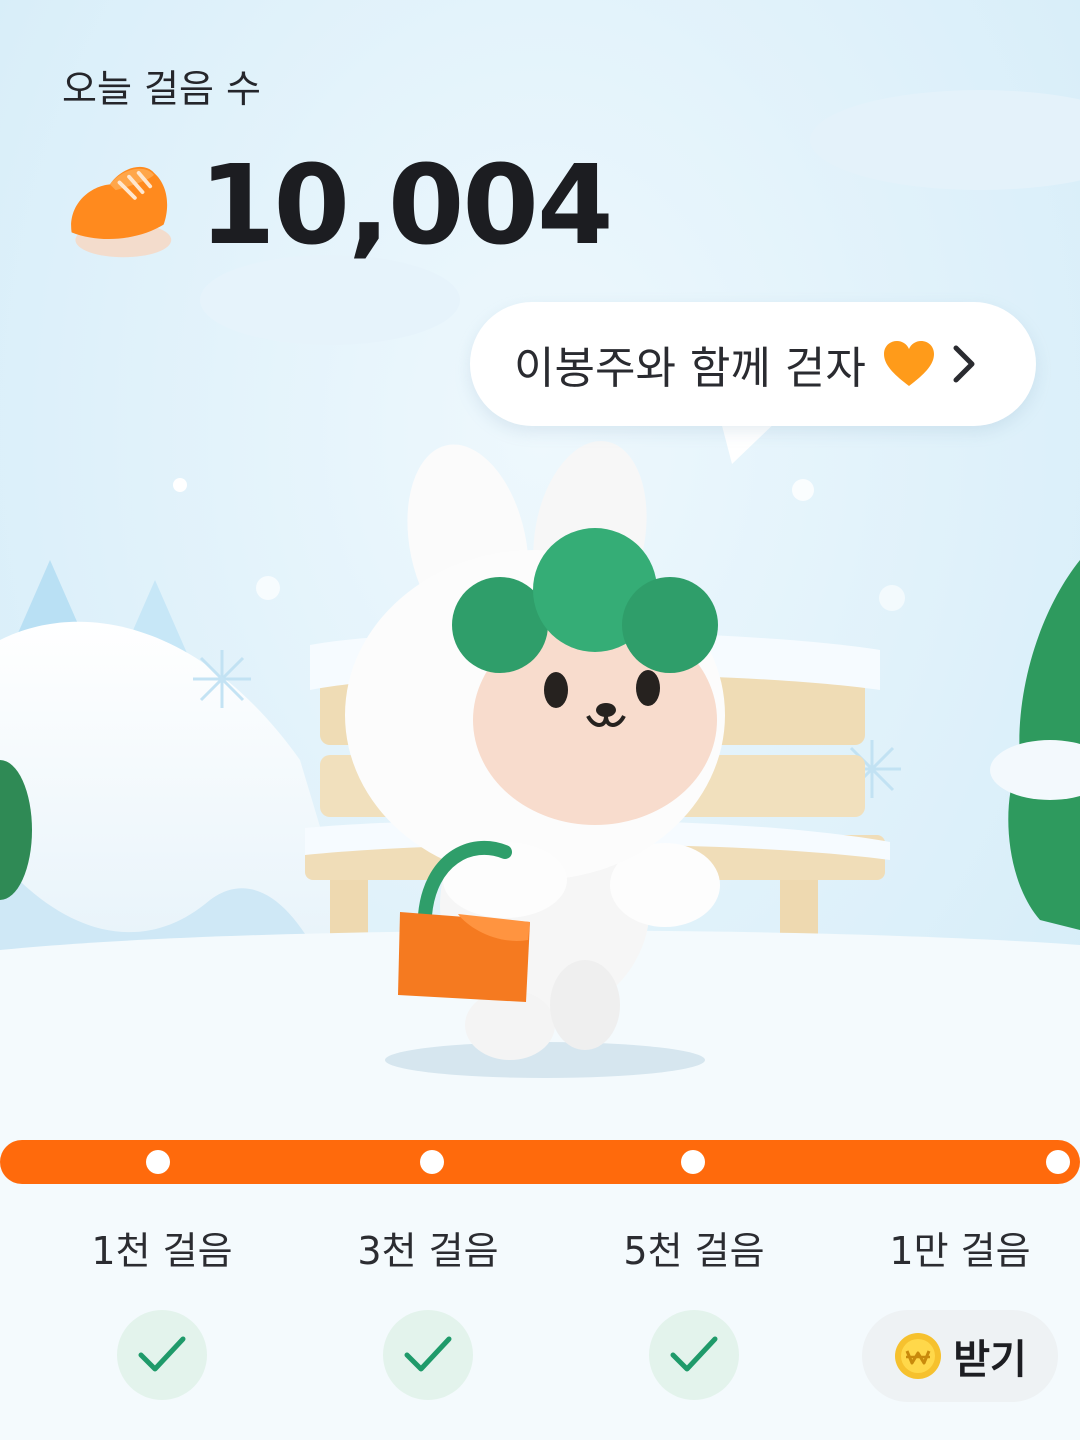 This screenshot has width=1080, height=1440. What do you see at coordinates (428, 1251) in the screenshot?
I see `milestone-label-3000: 3천 걸음` at bounding box center [428, 1251].